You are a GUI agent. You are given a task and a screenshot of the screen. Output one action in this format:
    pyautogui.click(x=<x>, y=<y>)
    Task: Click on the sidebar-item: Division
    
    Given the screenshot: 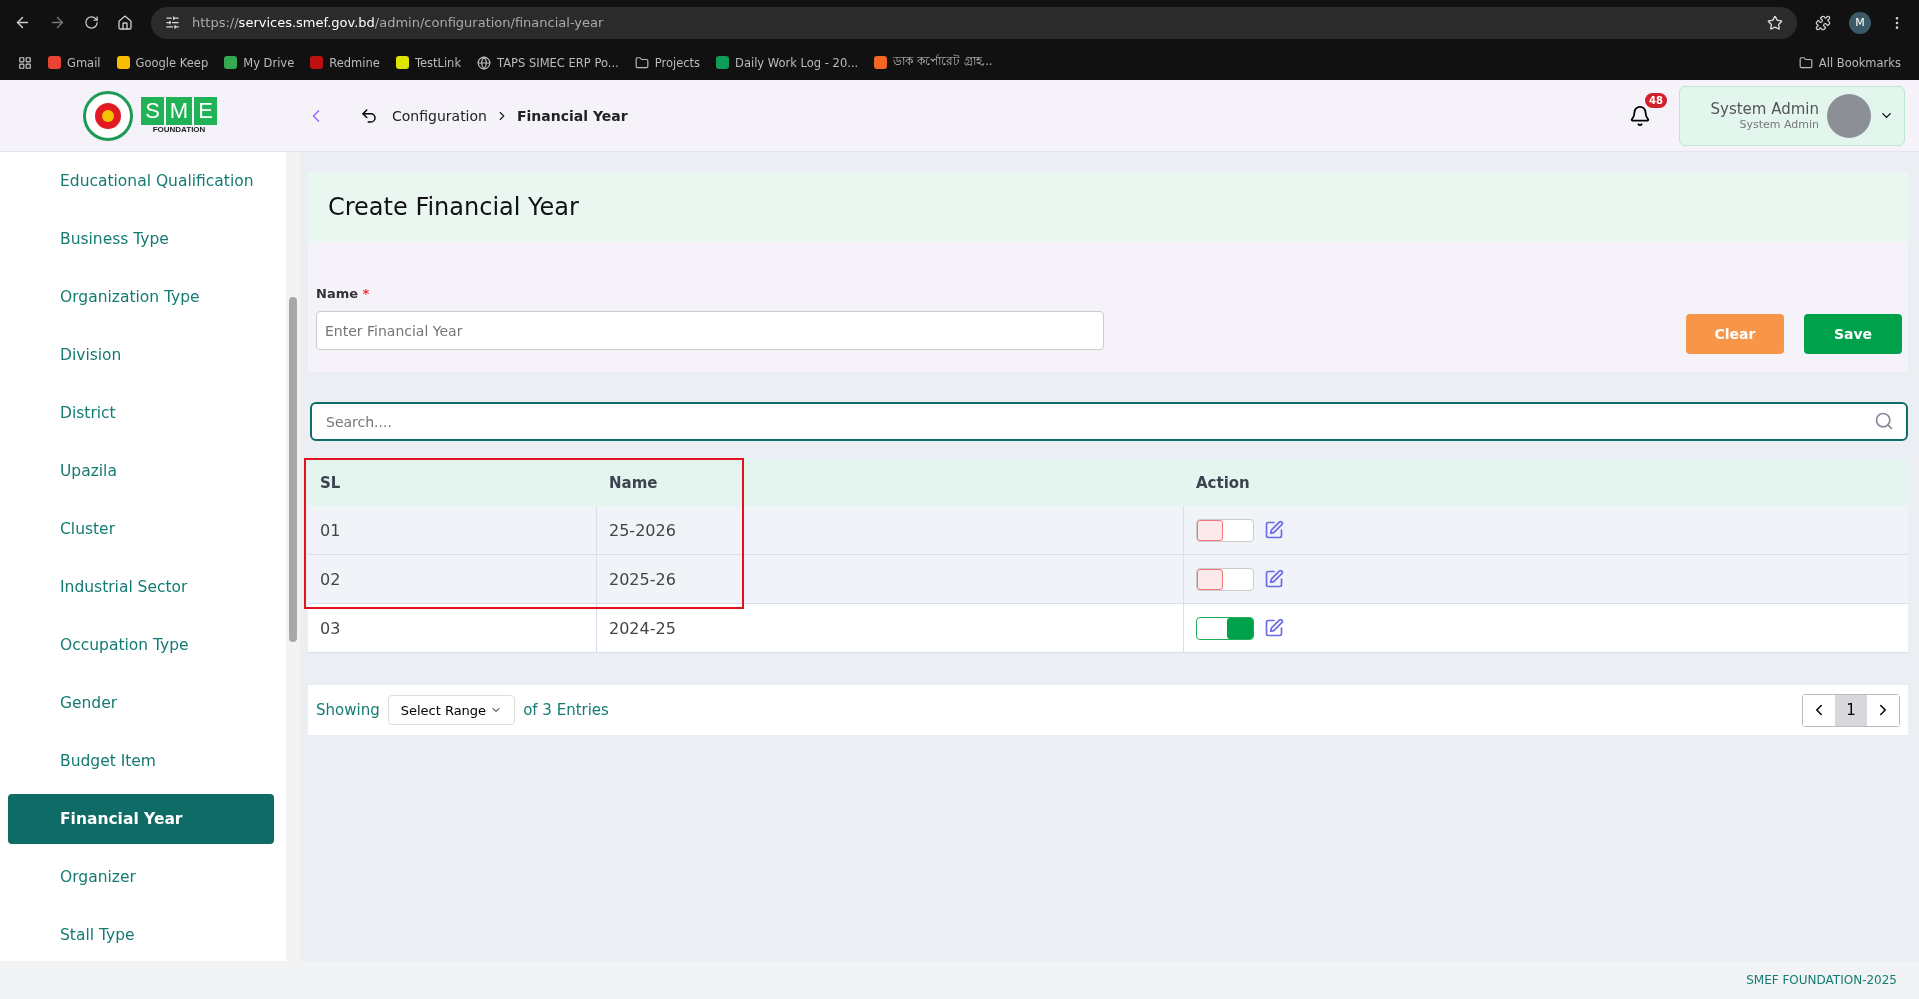 What is the action you would take?
    pyautogui.click(x=141, y=355)
    